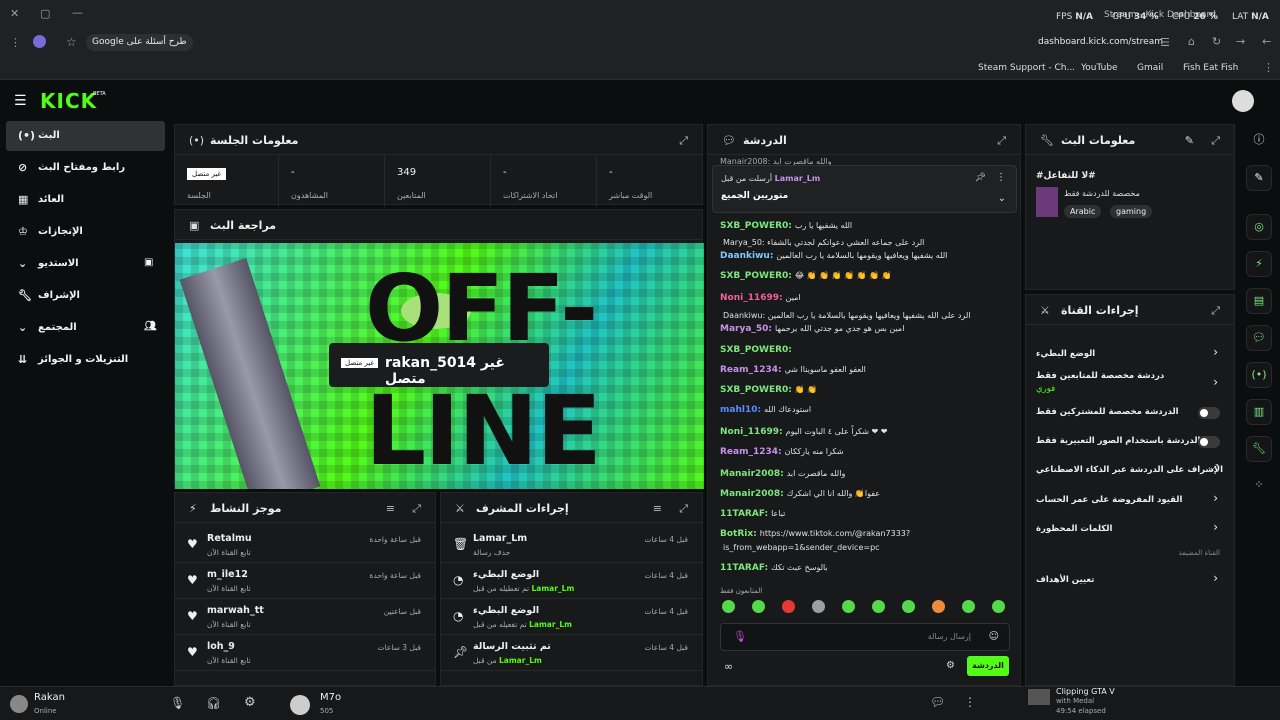 The height and width of the screenshot is (720, 1280). What do you see at coordinates (1259, 375) in the screenshot?
I see `broadcast-icon: (•)` at bounding box center [1259, 375].